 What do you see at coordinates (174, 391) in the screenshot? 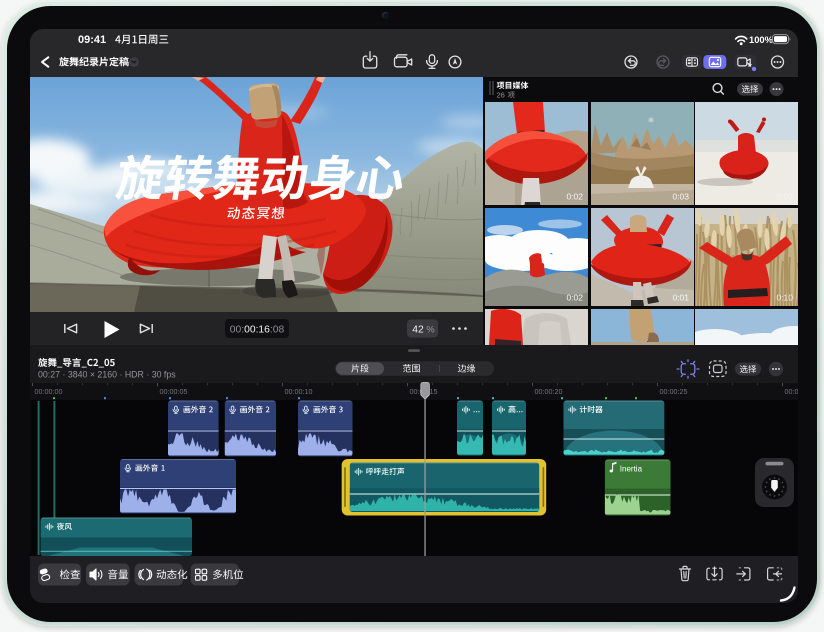
I see `svg-text: 00:00:05` at bounding box center [174, 391].